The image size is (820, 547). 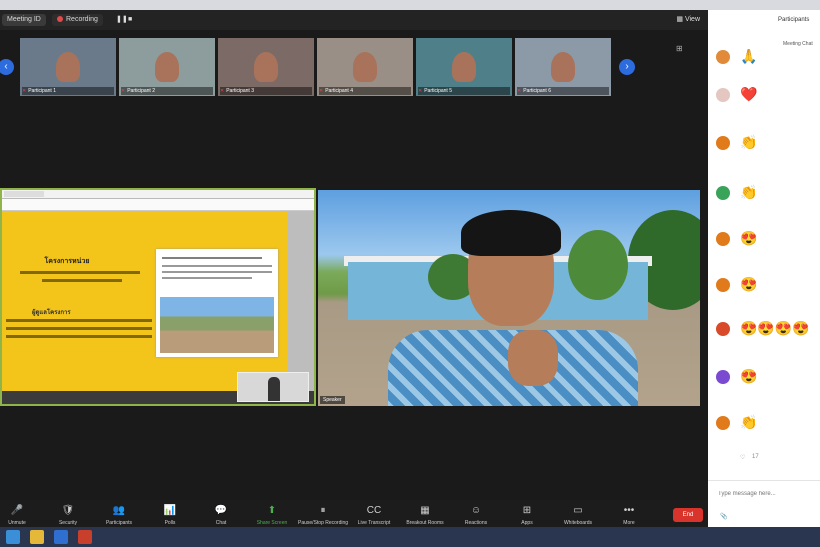 I want to click on participant-thumbnail: ✕ Participant 3, so click(x=266, y=67).